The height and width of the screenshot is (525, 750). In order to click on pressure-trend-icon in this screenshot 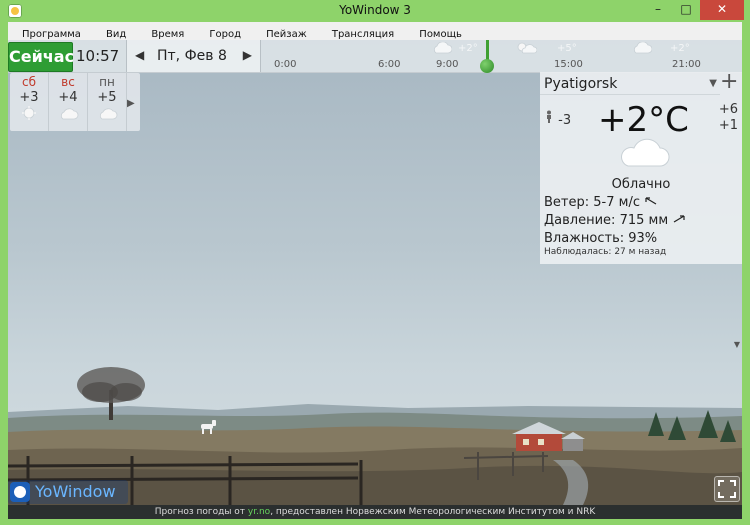, I will do `click(679, 219)`.